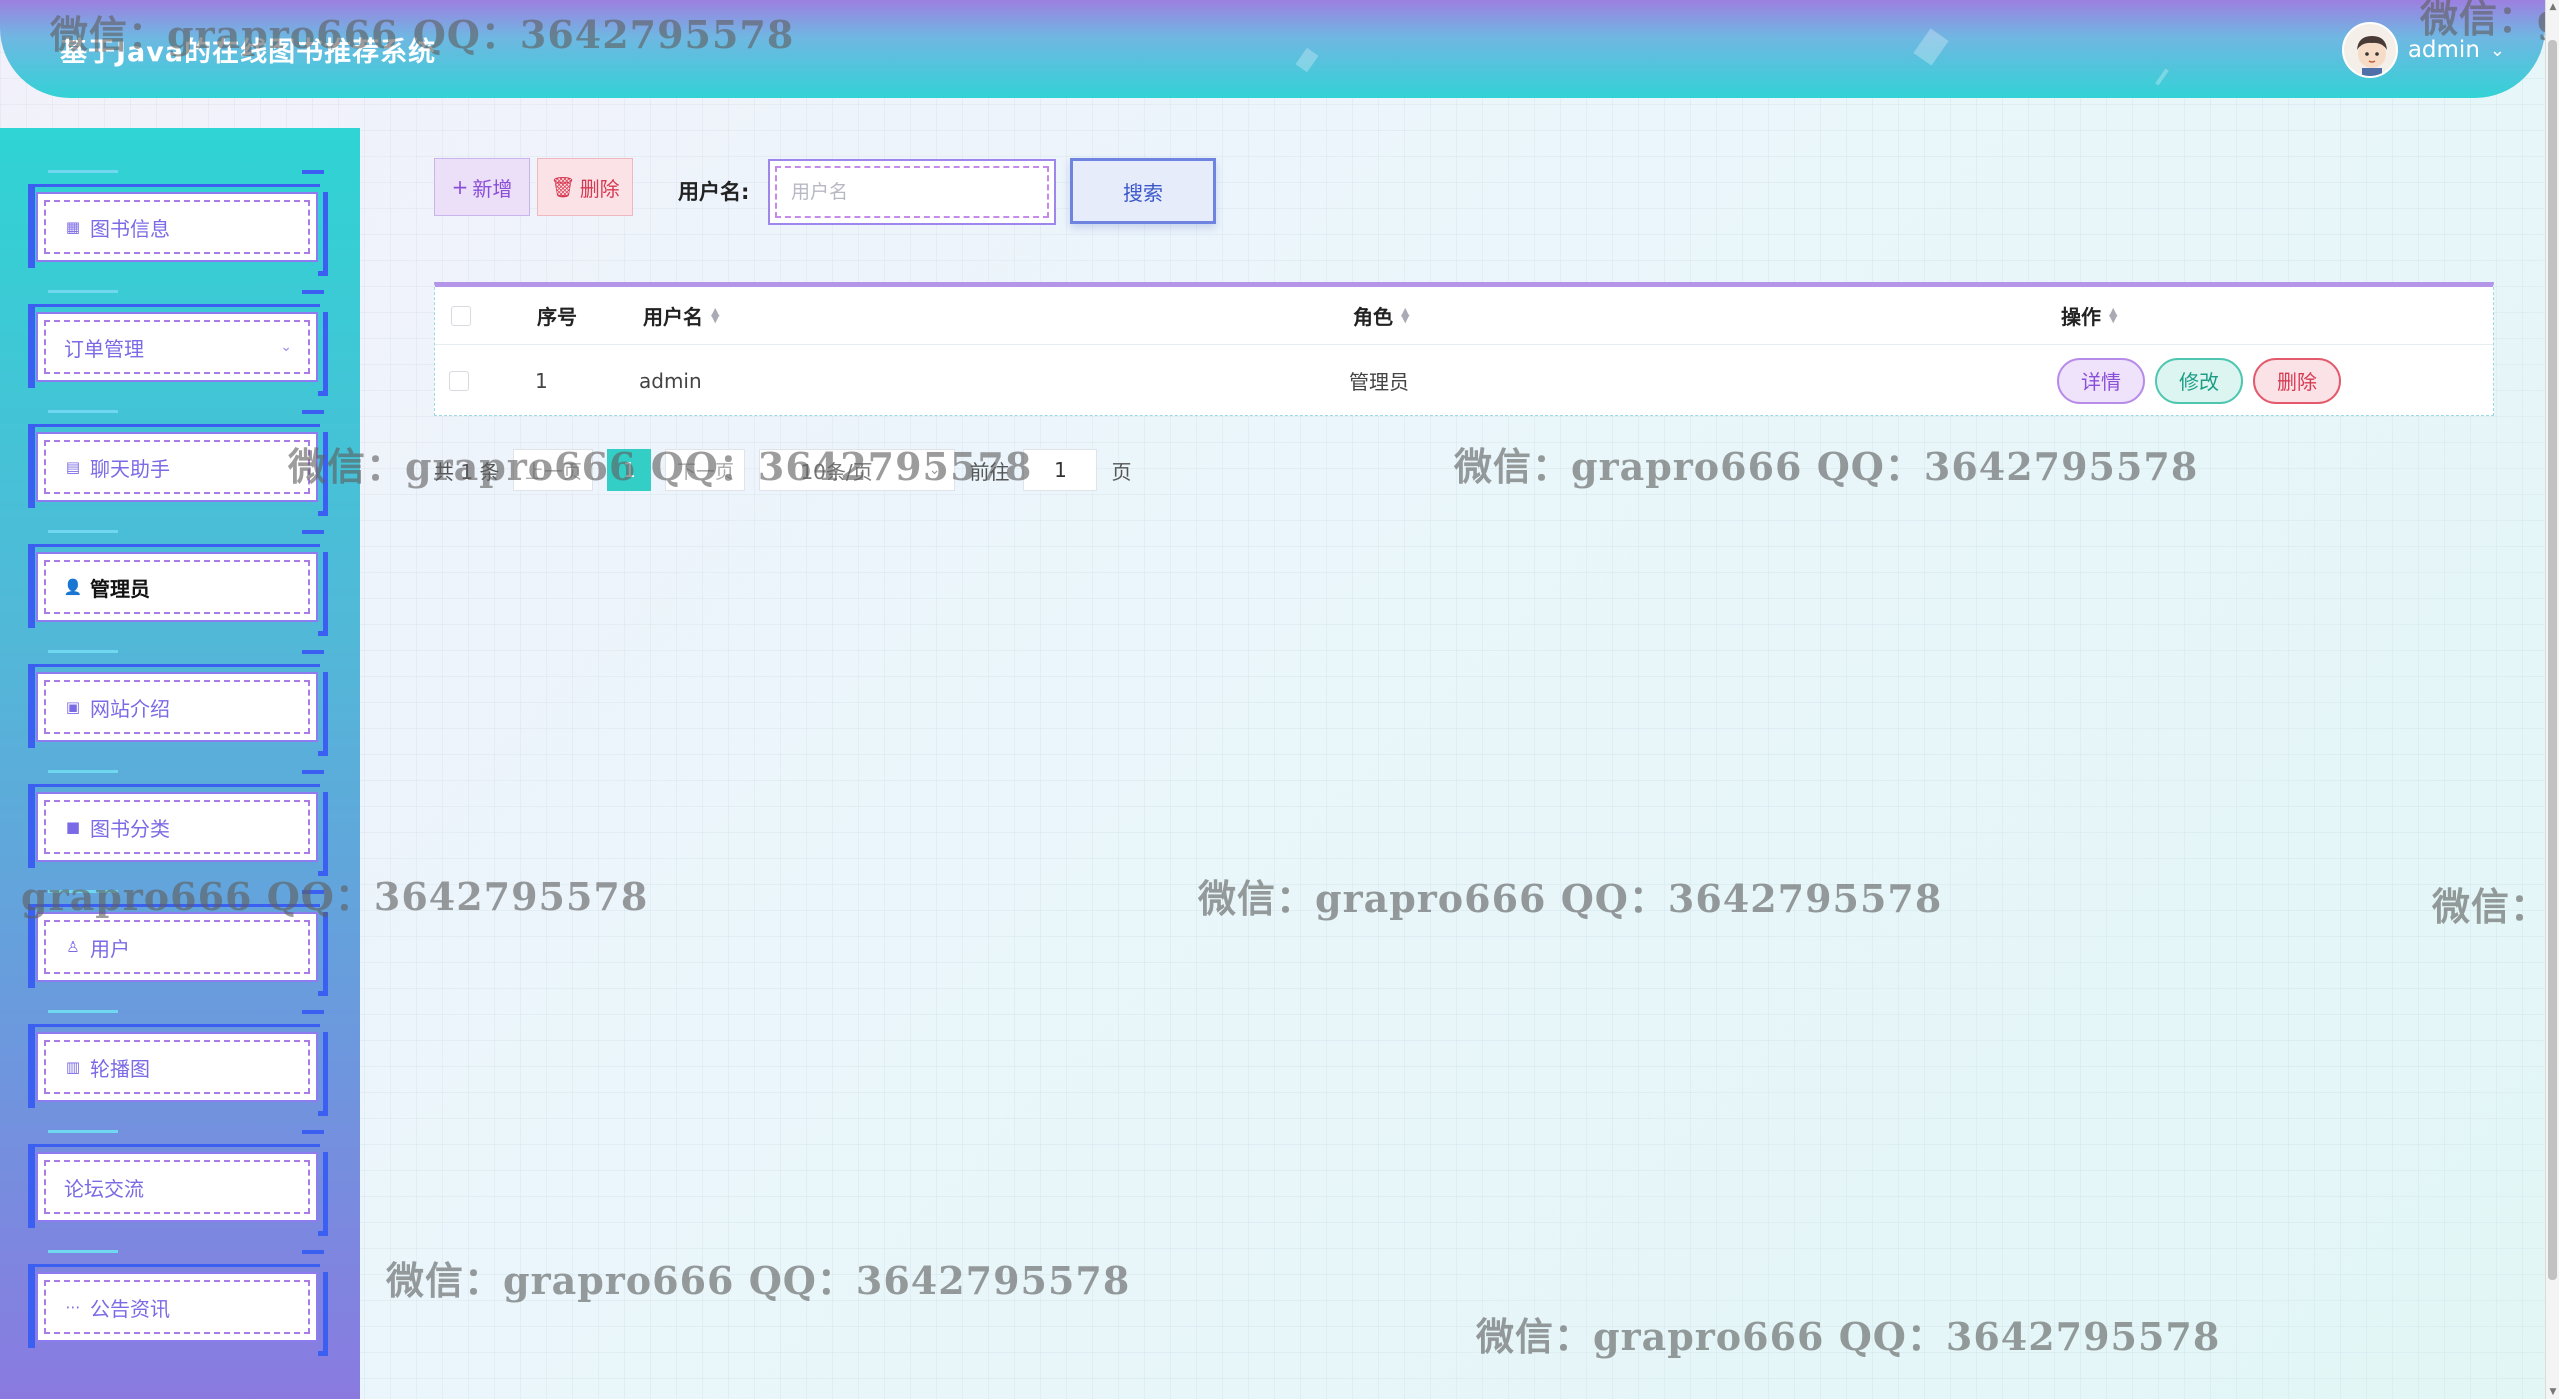 Image resolution: width=2559 pixels, height=1399 pixels. Describe the element at coordinates (1373, 317) in the screenshot. I see `column-header-role: 角色` at that location.